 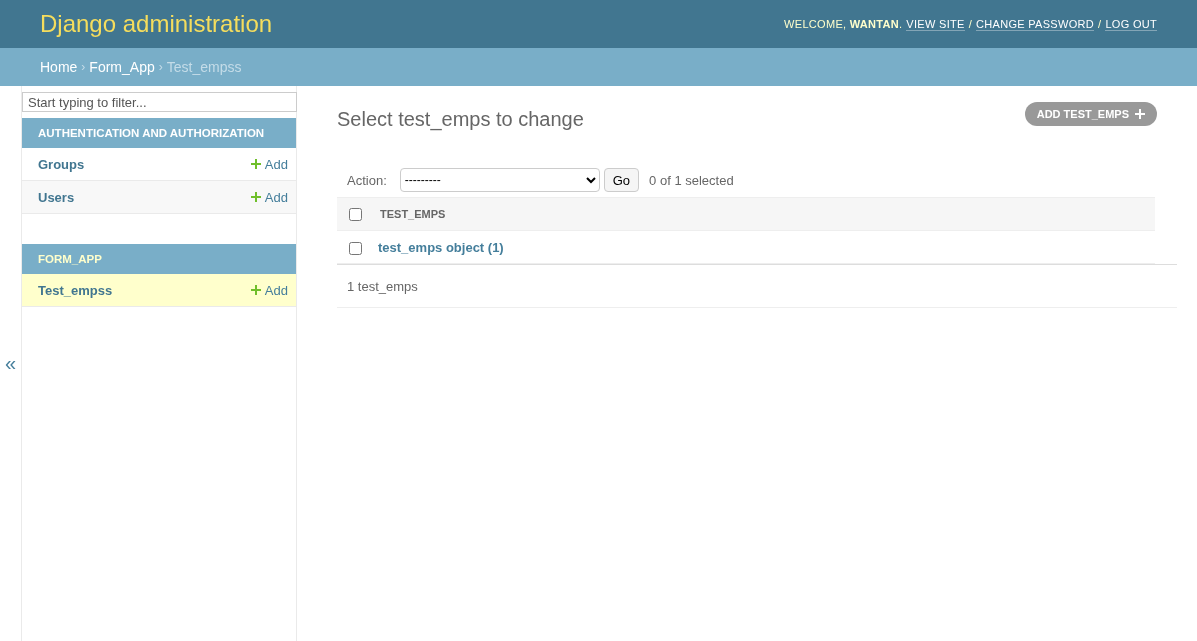 What do you see at coordinates (122, 67) in the screenshot?
I see `breadcrumb-link: Form_App` at bounding box center [122, 67].